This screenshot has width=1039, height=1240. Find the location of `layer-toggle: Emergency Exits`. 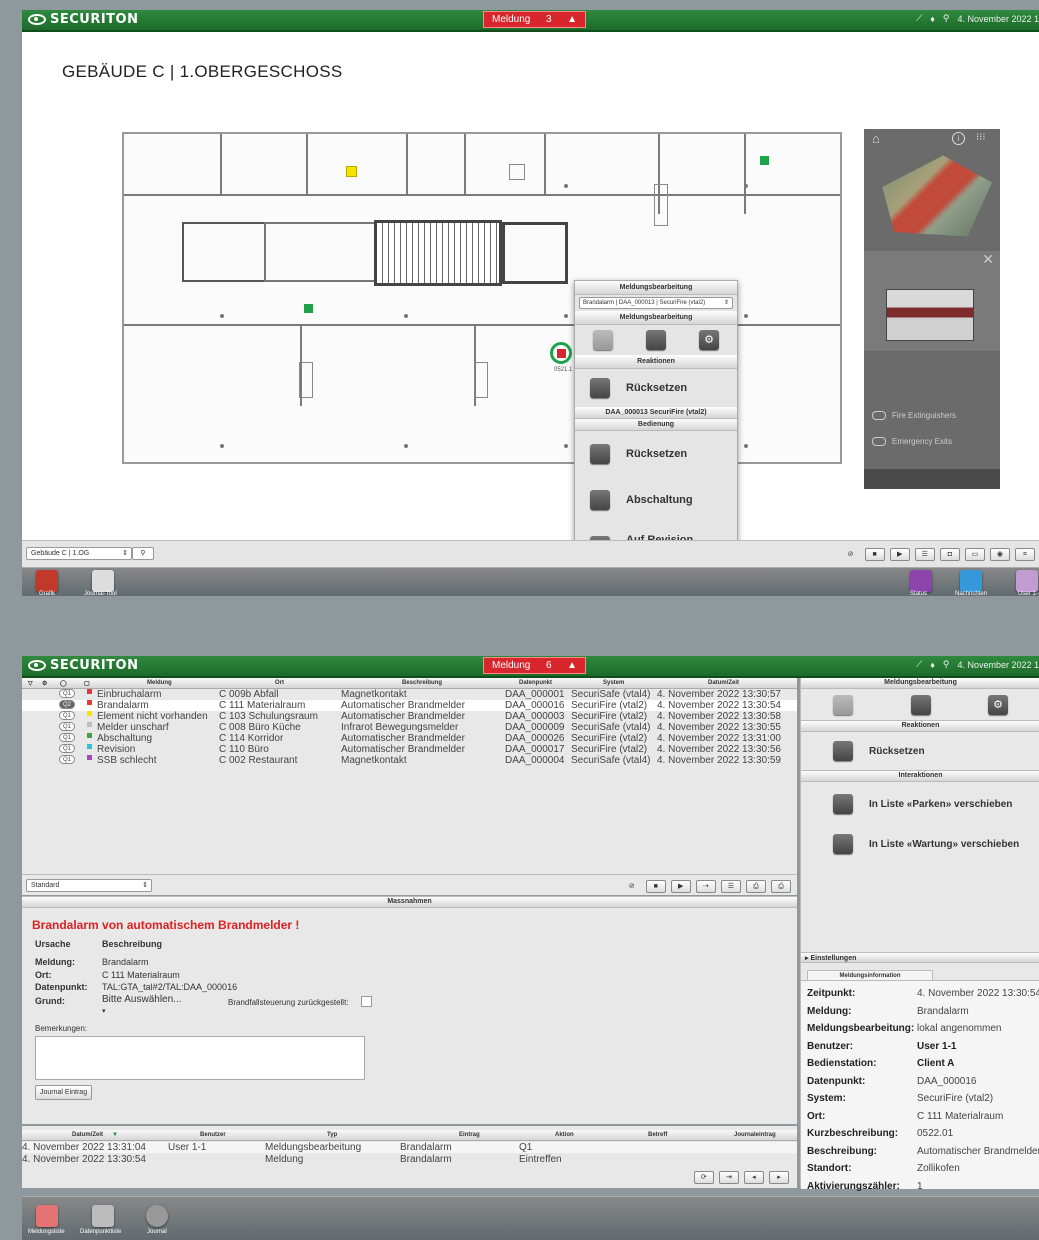

layer-toggle: Emergency Exits is located at coordinates (912, 441).